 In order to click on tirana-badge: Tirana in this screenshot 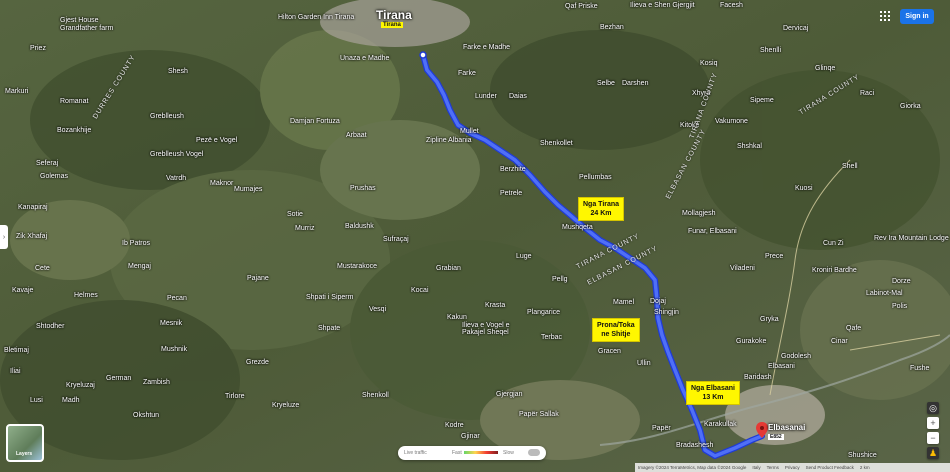, I will do `click(392, 25)`.